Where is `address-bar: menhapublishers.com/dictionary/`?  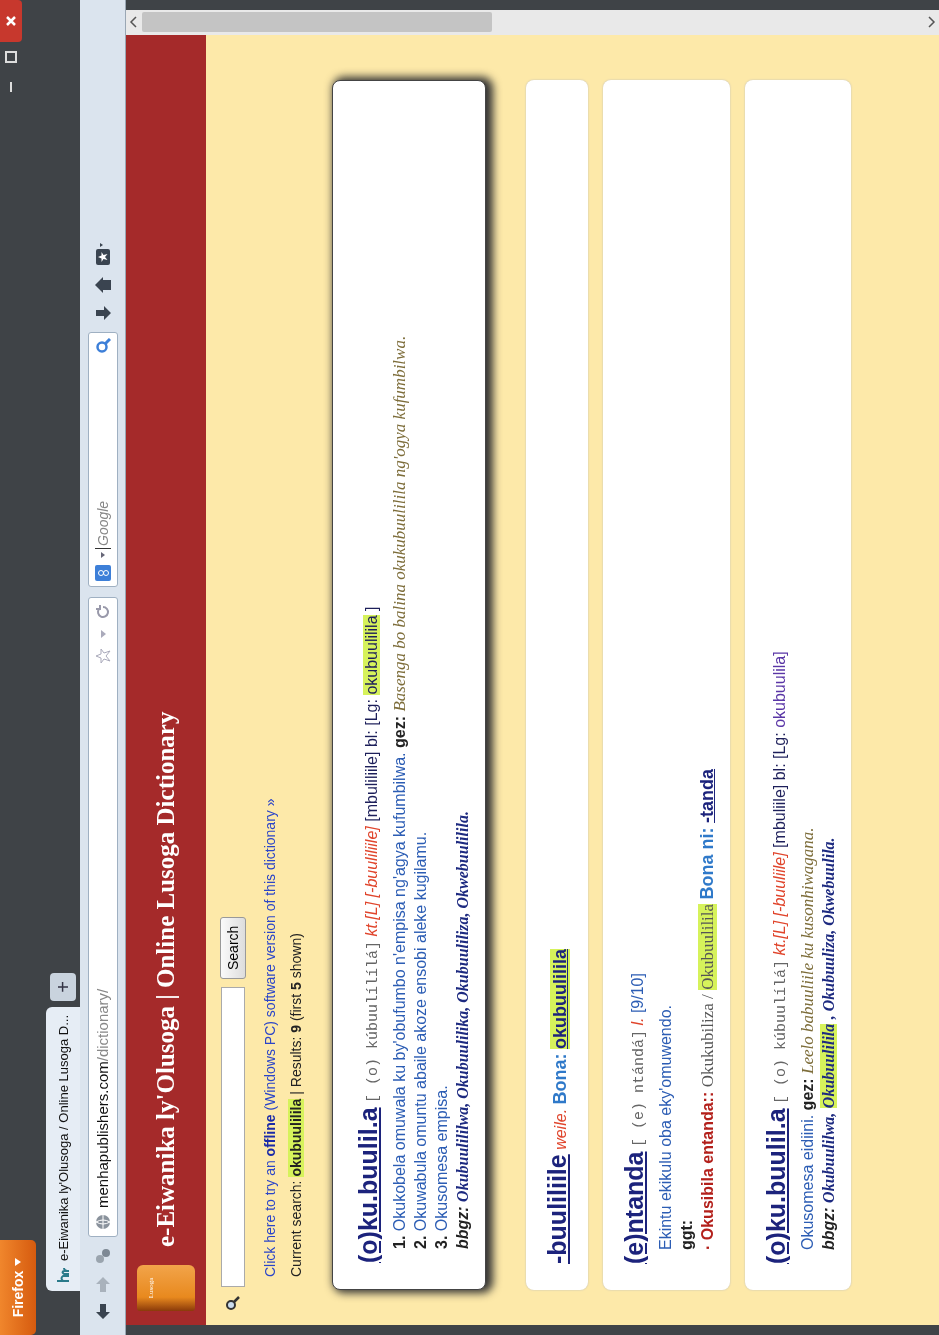 address-bar: menhapublishers.com/dictionary/ is located at coordinates (102, 917).